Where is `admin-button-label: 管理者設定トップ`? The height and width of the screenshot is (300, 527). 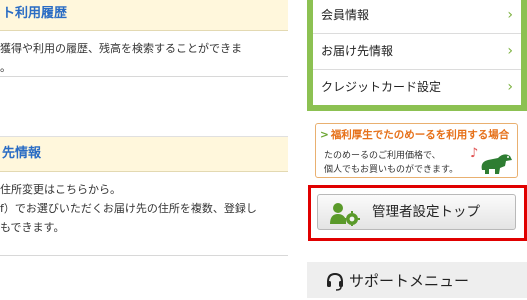 admin-button-label: 管理者設定トップ is located at coordinates (426, 212).